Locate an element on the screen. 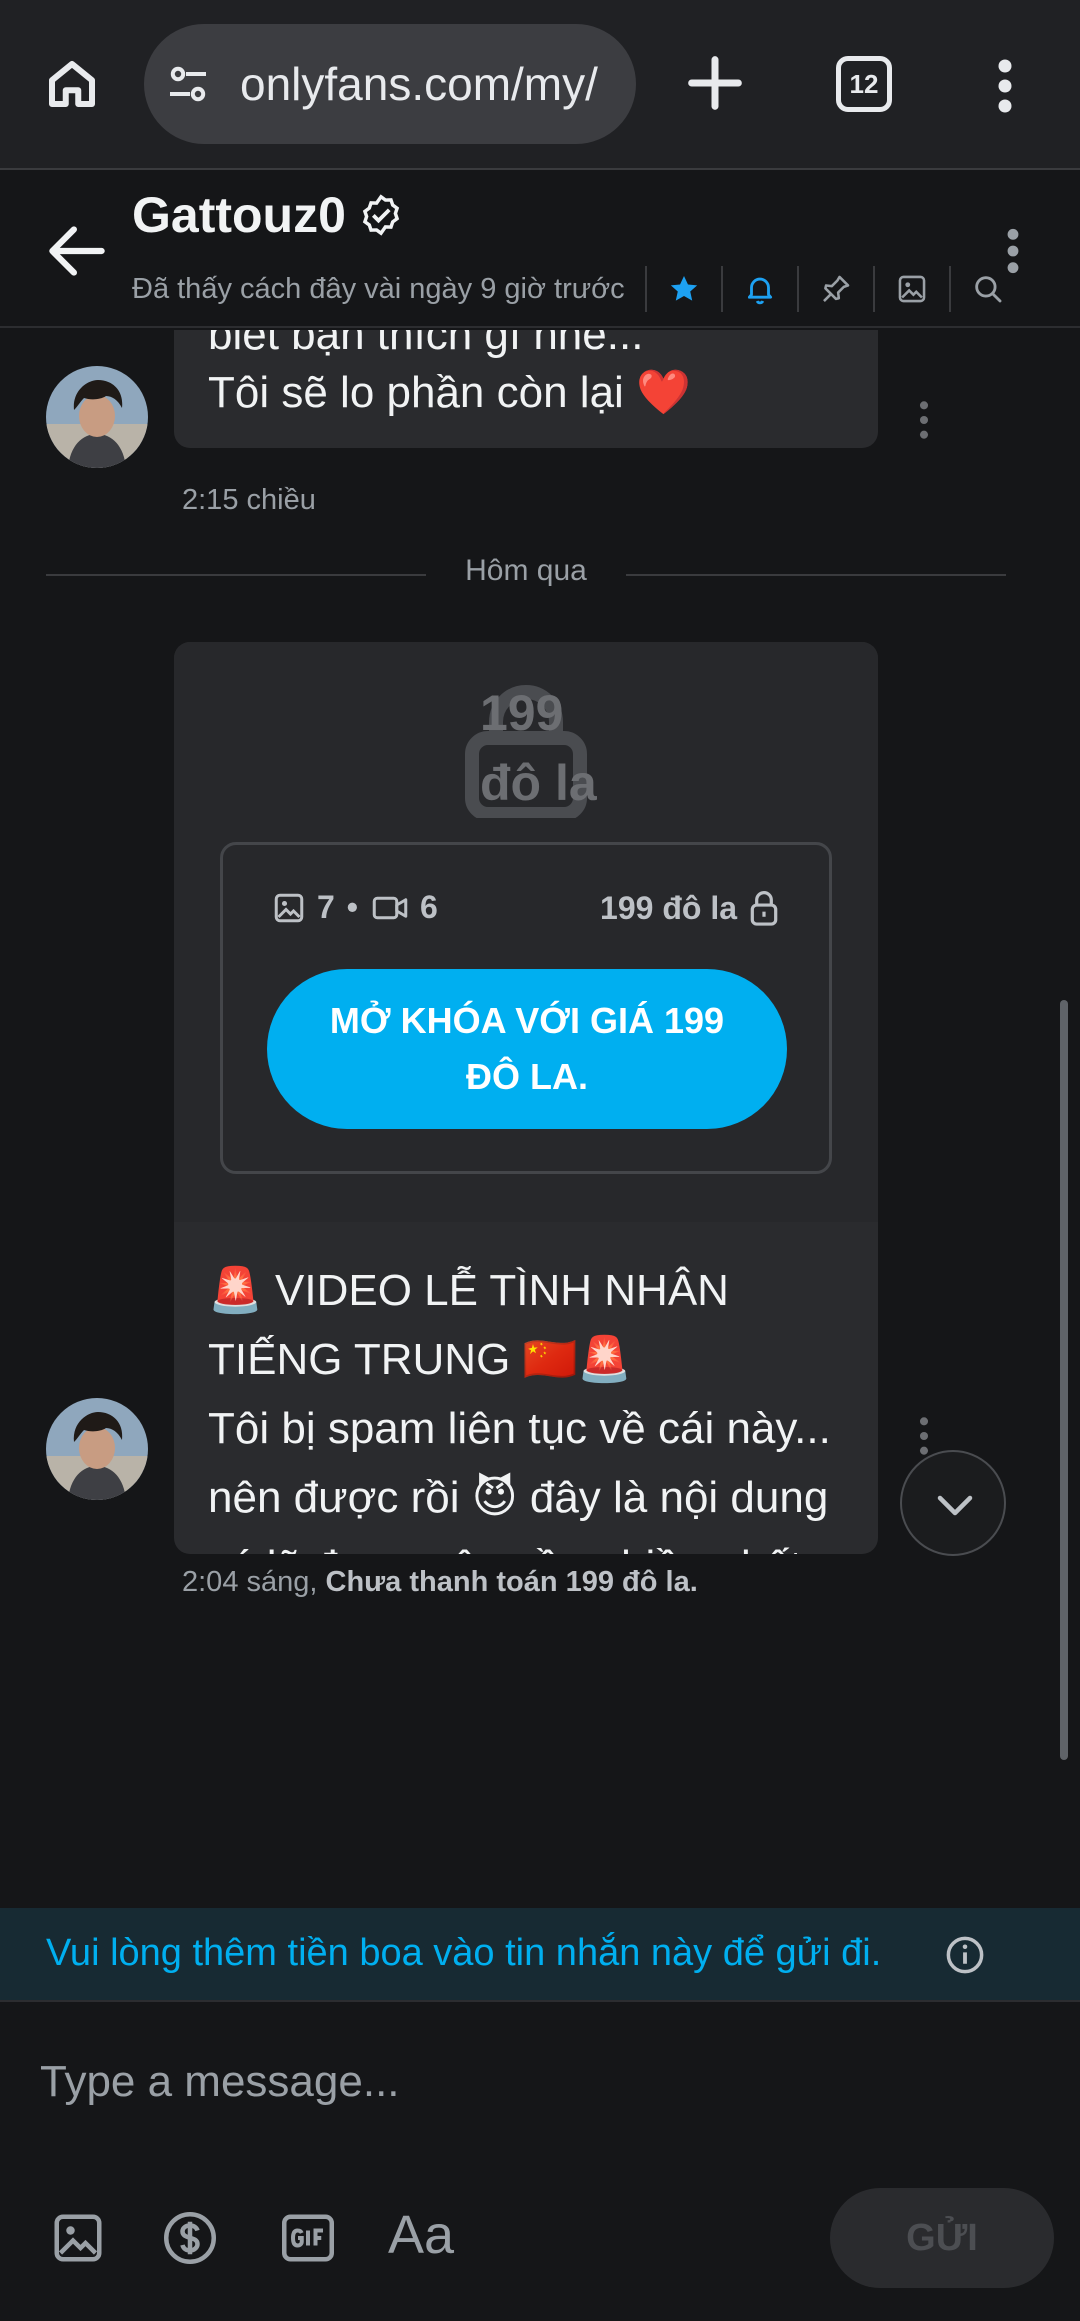  image-icon is located at coordinates (78, 2238).